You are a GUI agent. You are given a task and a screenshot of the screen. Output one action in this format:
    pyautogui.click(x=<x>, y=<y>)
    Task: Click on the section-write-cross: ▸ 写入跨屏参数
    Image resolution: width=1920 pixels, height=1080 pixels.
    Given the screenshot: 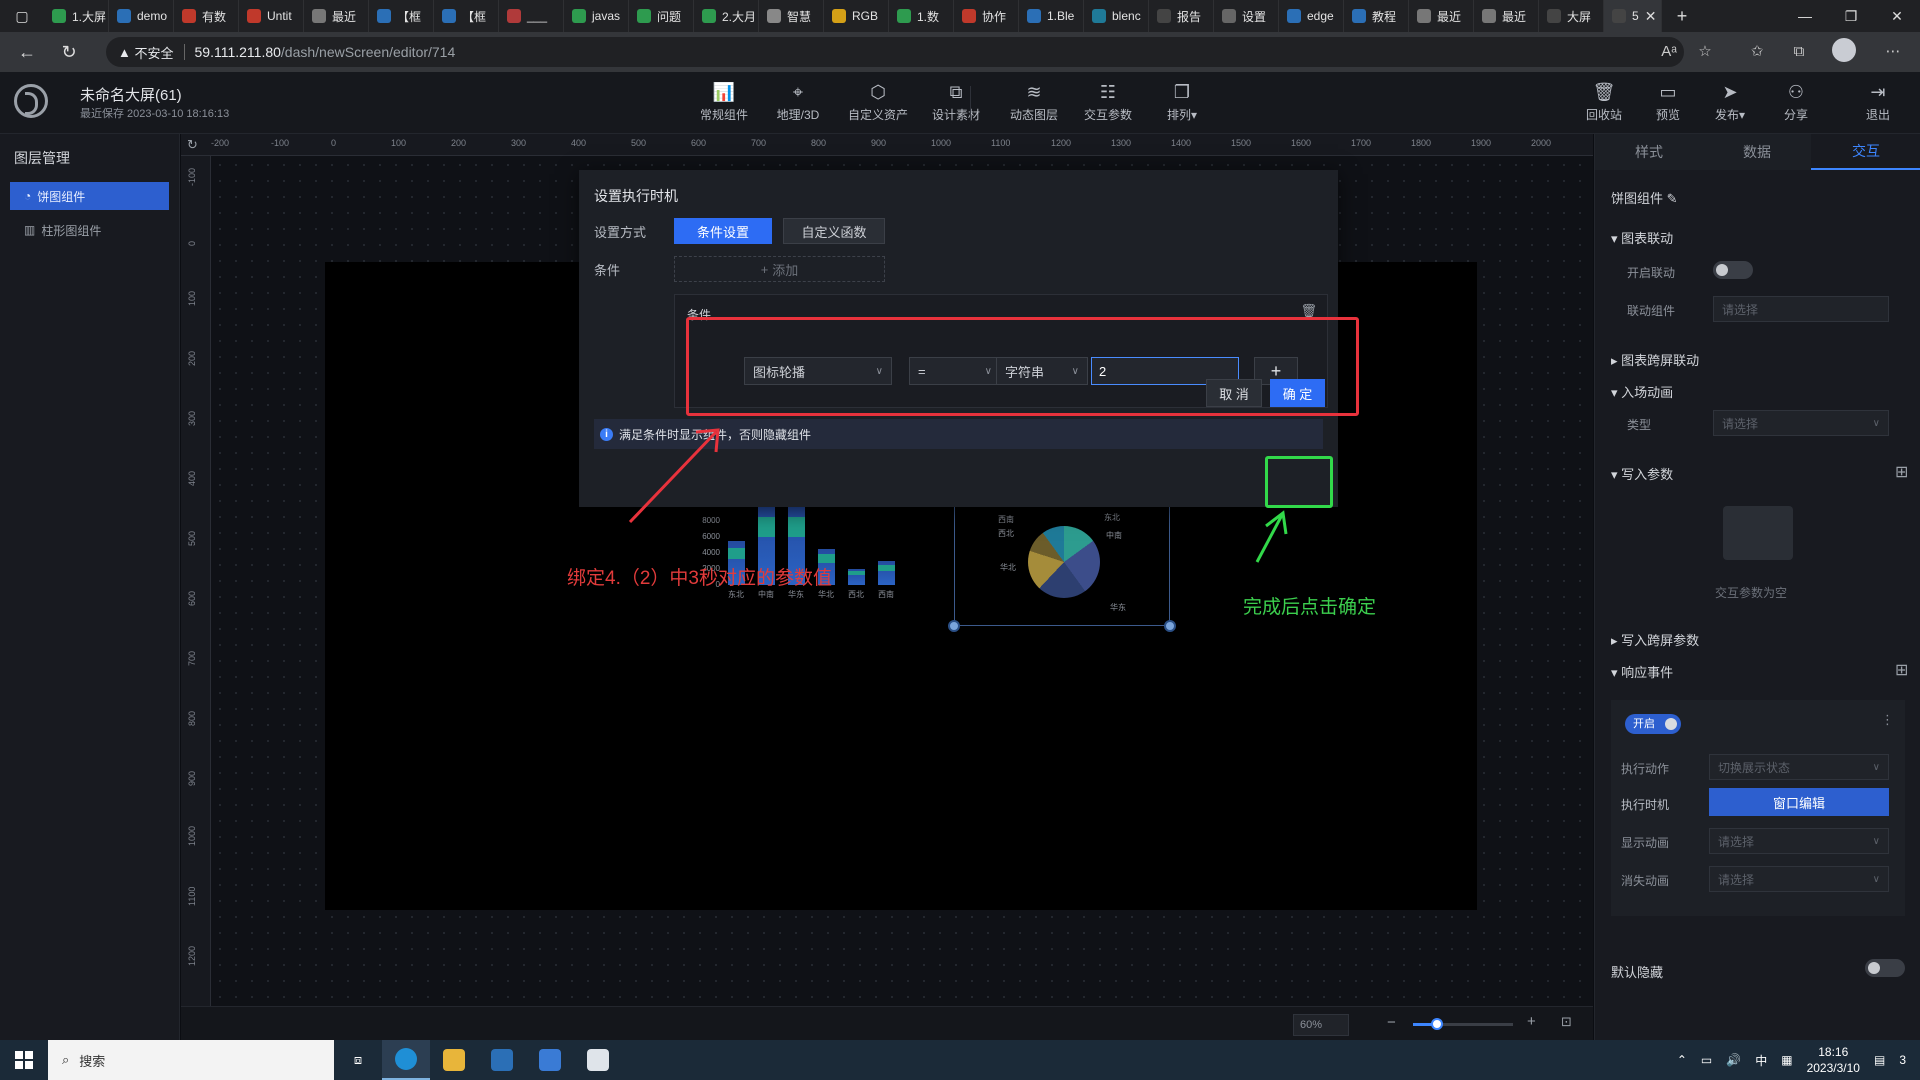 What is the action you would take?
    pyautogui.click(x=1655, y=639)
    